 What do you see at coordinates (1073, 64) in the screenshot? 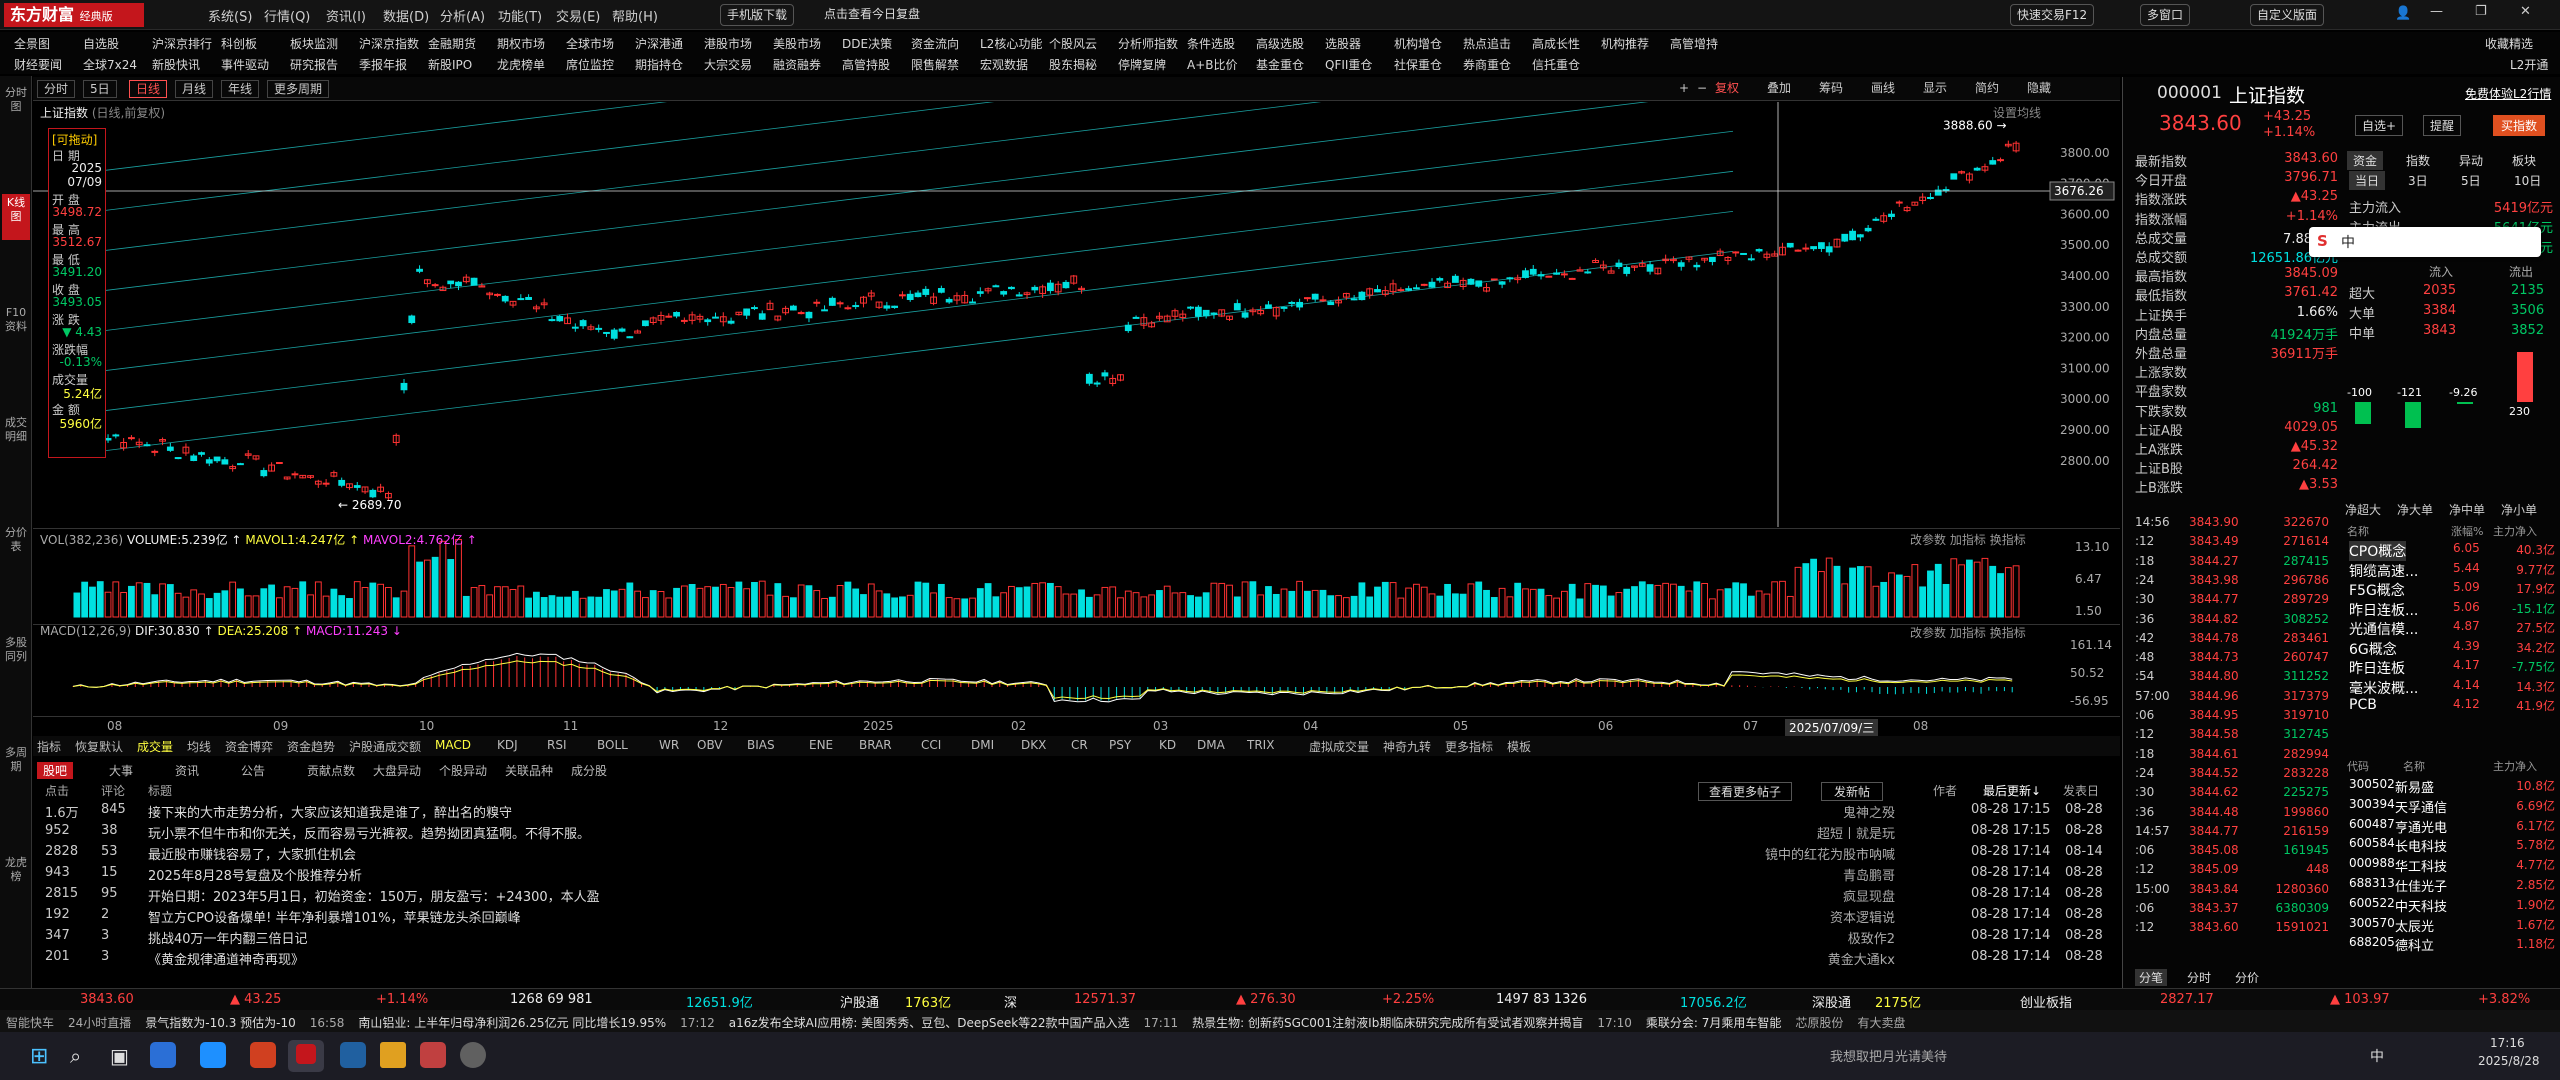
I see `nav-item-15: 股东揭秘` at bounding box center [1073, 64].